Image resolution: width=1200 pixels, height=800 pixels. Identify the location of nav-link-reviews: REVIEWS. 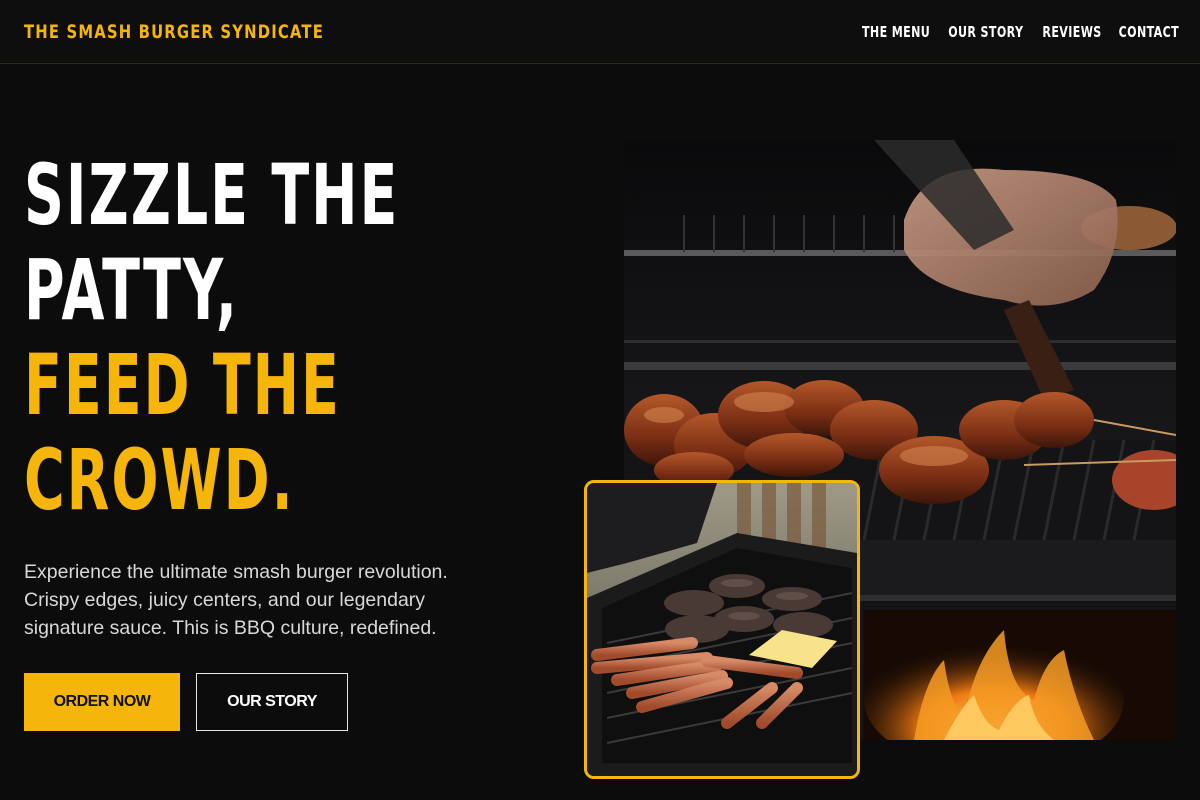
(1072, 32).